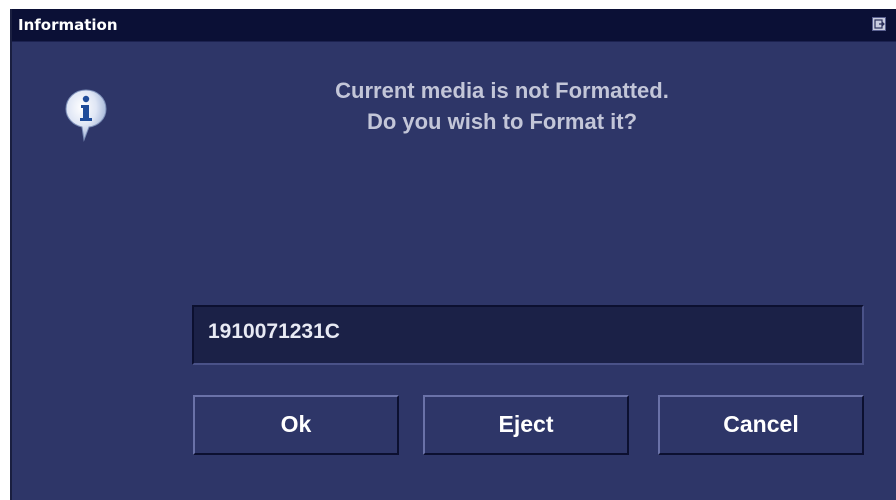 The height and width of the screenshot is (500, 896). I want to click on dialog-title: Information, so click(68, 25).